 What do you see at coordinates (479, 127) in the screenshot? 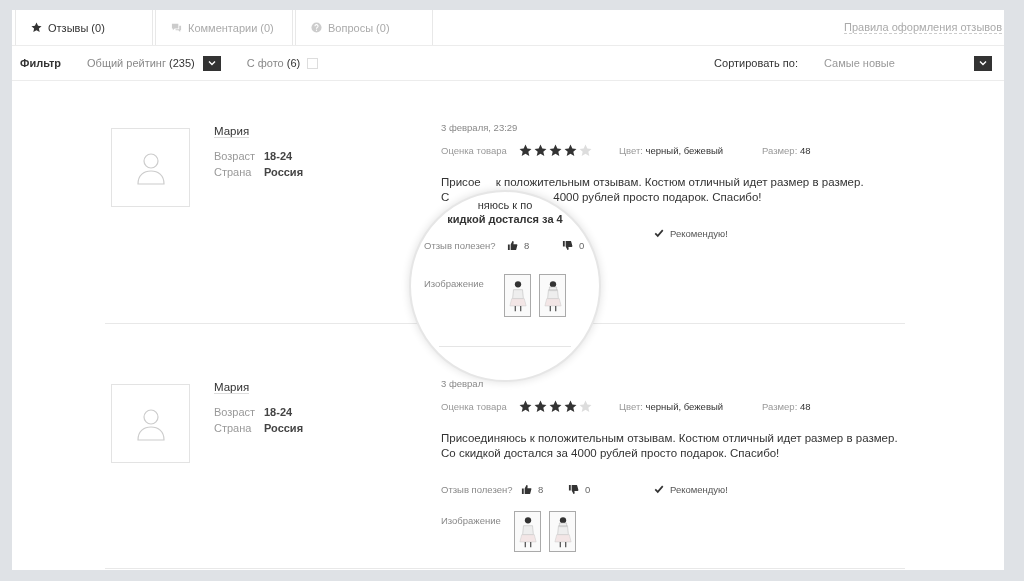
I see `review-date: 3 февраля, 23:29` at bounding box center [479, 127].